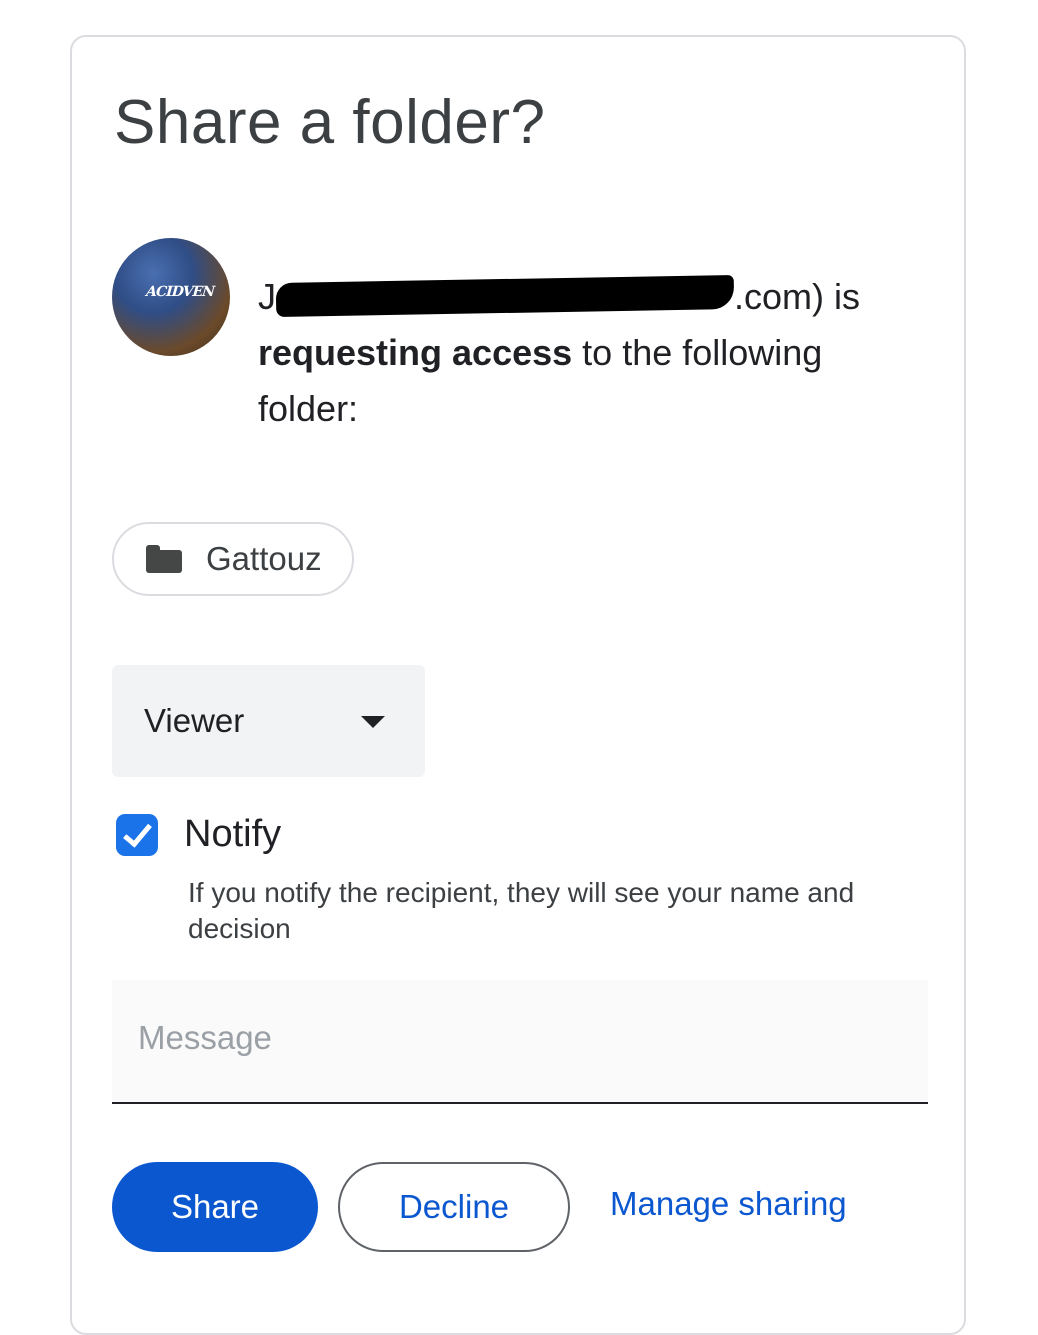 The height and width of the screenshot is (1335, 1038). Describe the element at coordinates (164, 559) in the screenshot. I see `folder-icon` at that location.